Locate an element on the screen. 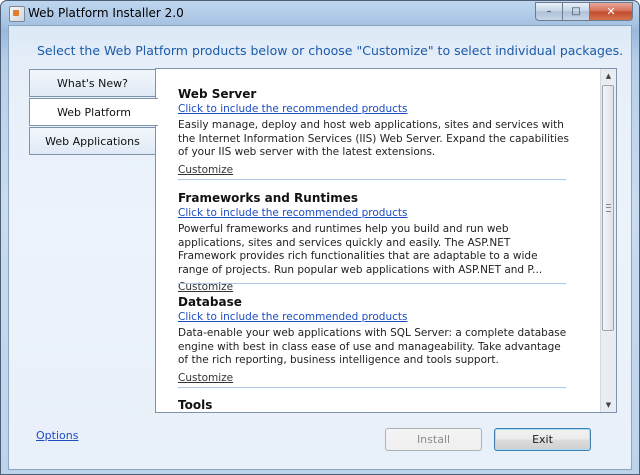 The height and width of the screenshot is (475, 640). window-controls: – □ ✕ is located at coordinates (584, 11).